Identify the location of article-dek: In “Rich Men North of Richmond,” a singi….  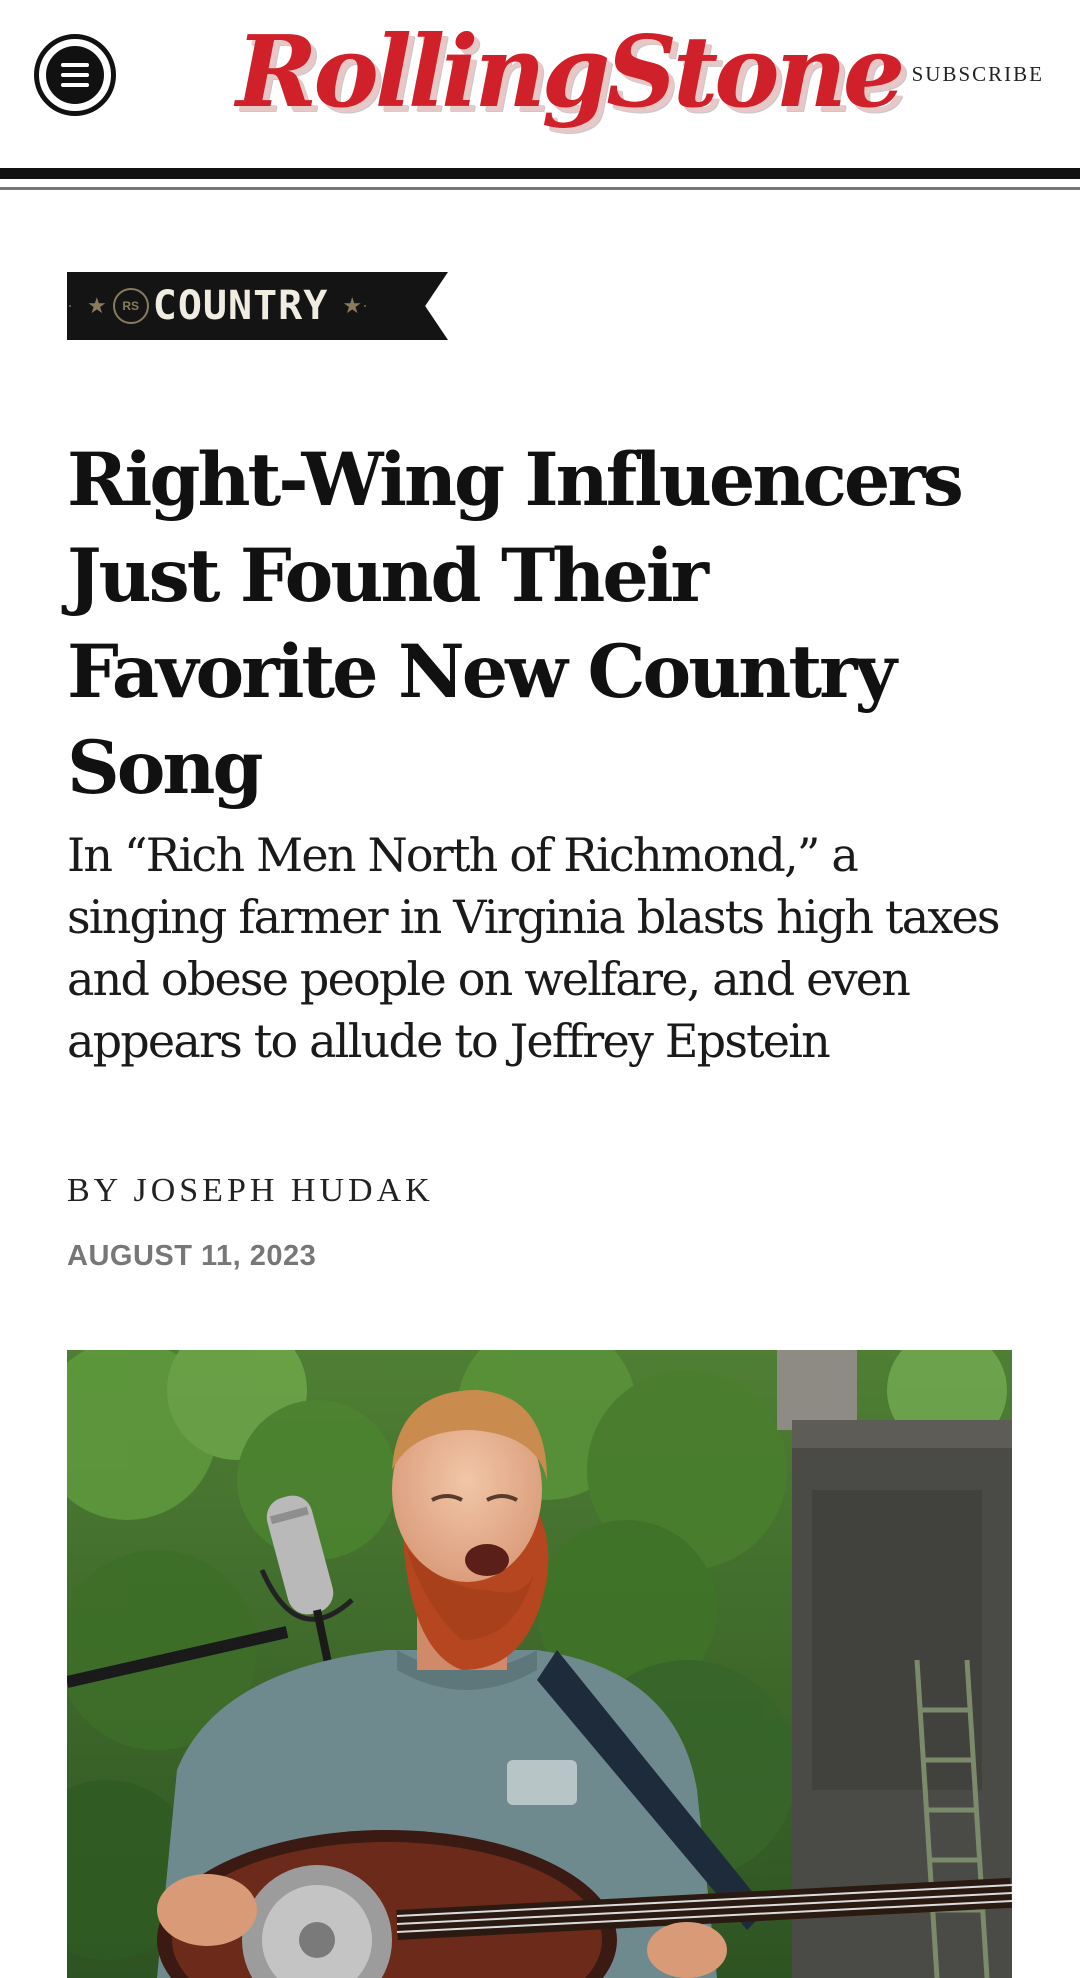
(534, 948).